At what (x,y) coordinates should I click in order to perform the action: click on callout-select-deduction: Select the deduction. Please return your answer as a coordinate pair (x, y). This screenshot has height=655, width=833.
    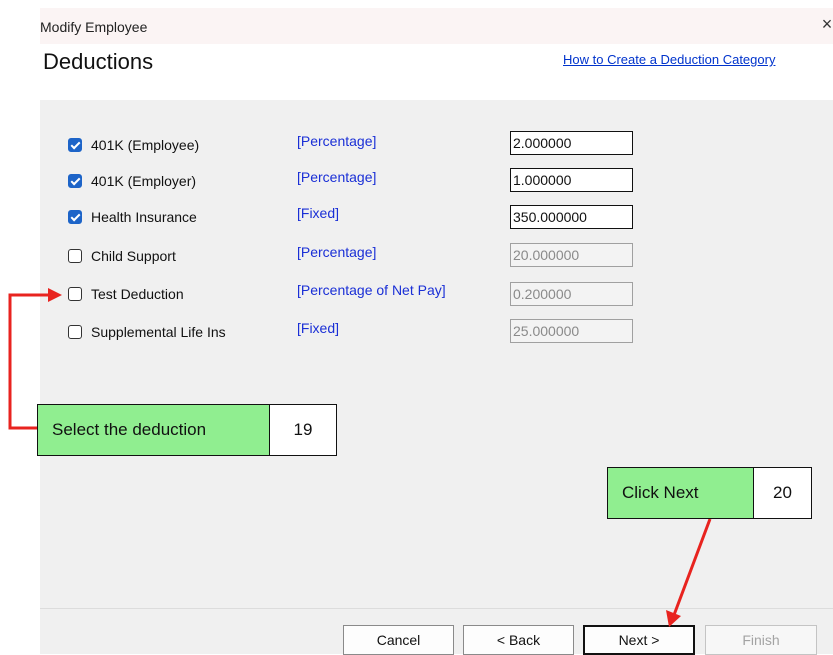
    Looking at the image, I should click on (153, 430).